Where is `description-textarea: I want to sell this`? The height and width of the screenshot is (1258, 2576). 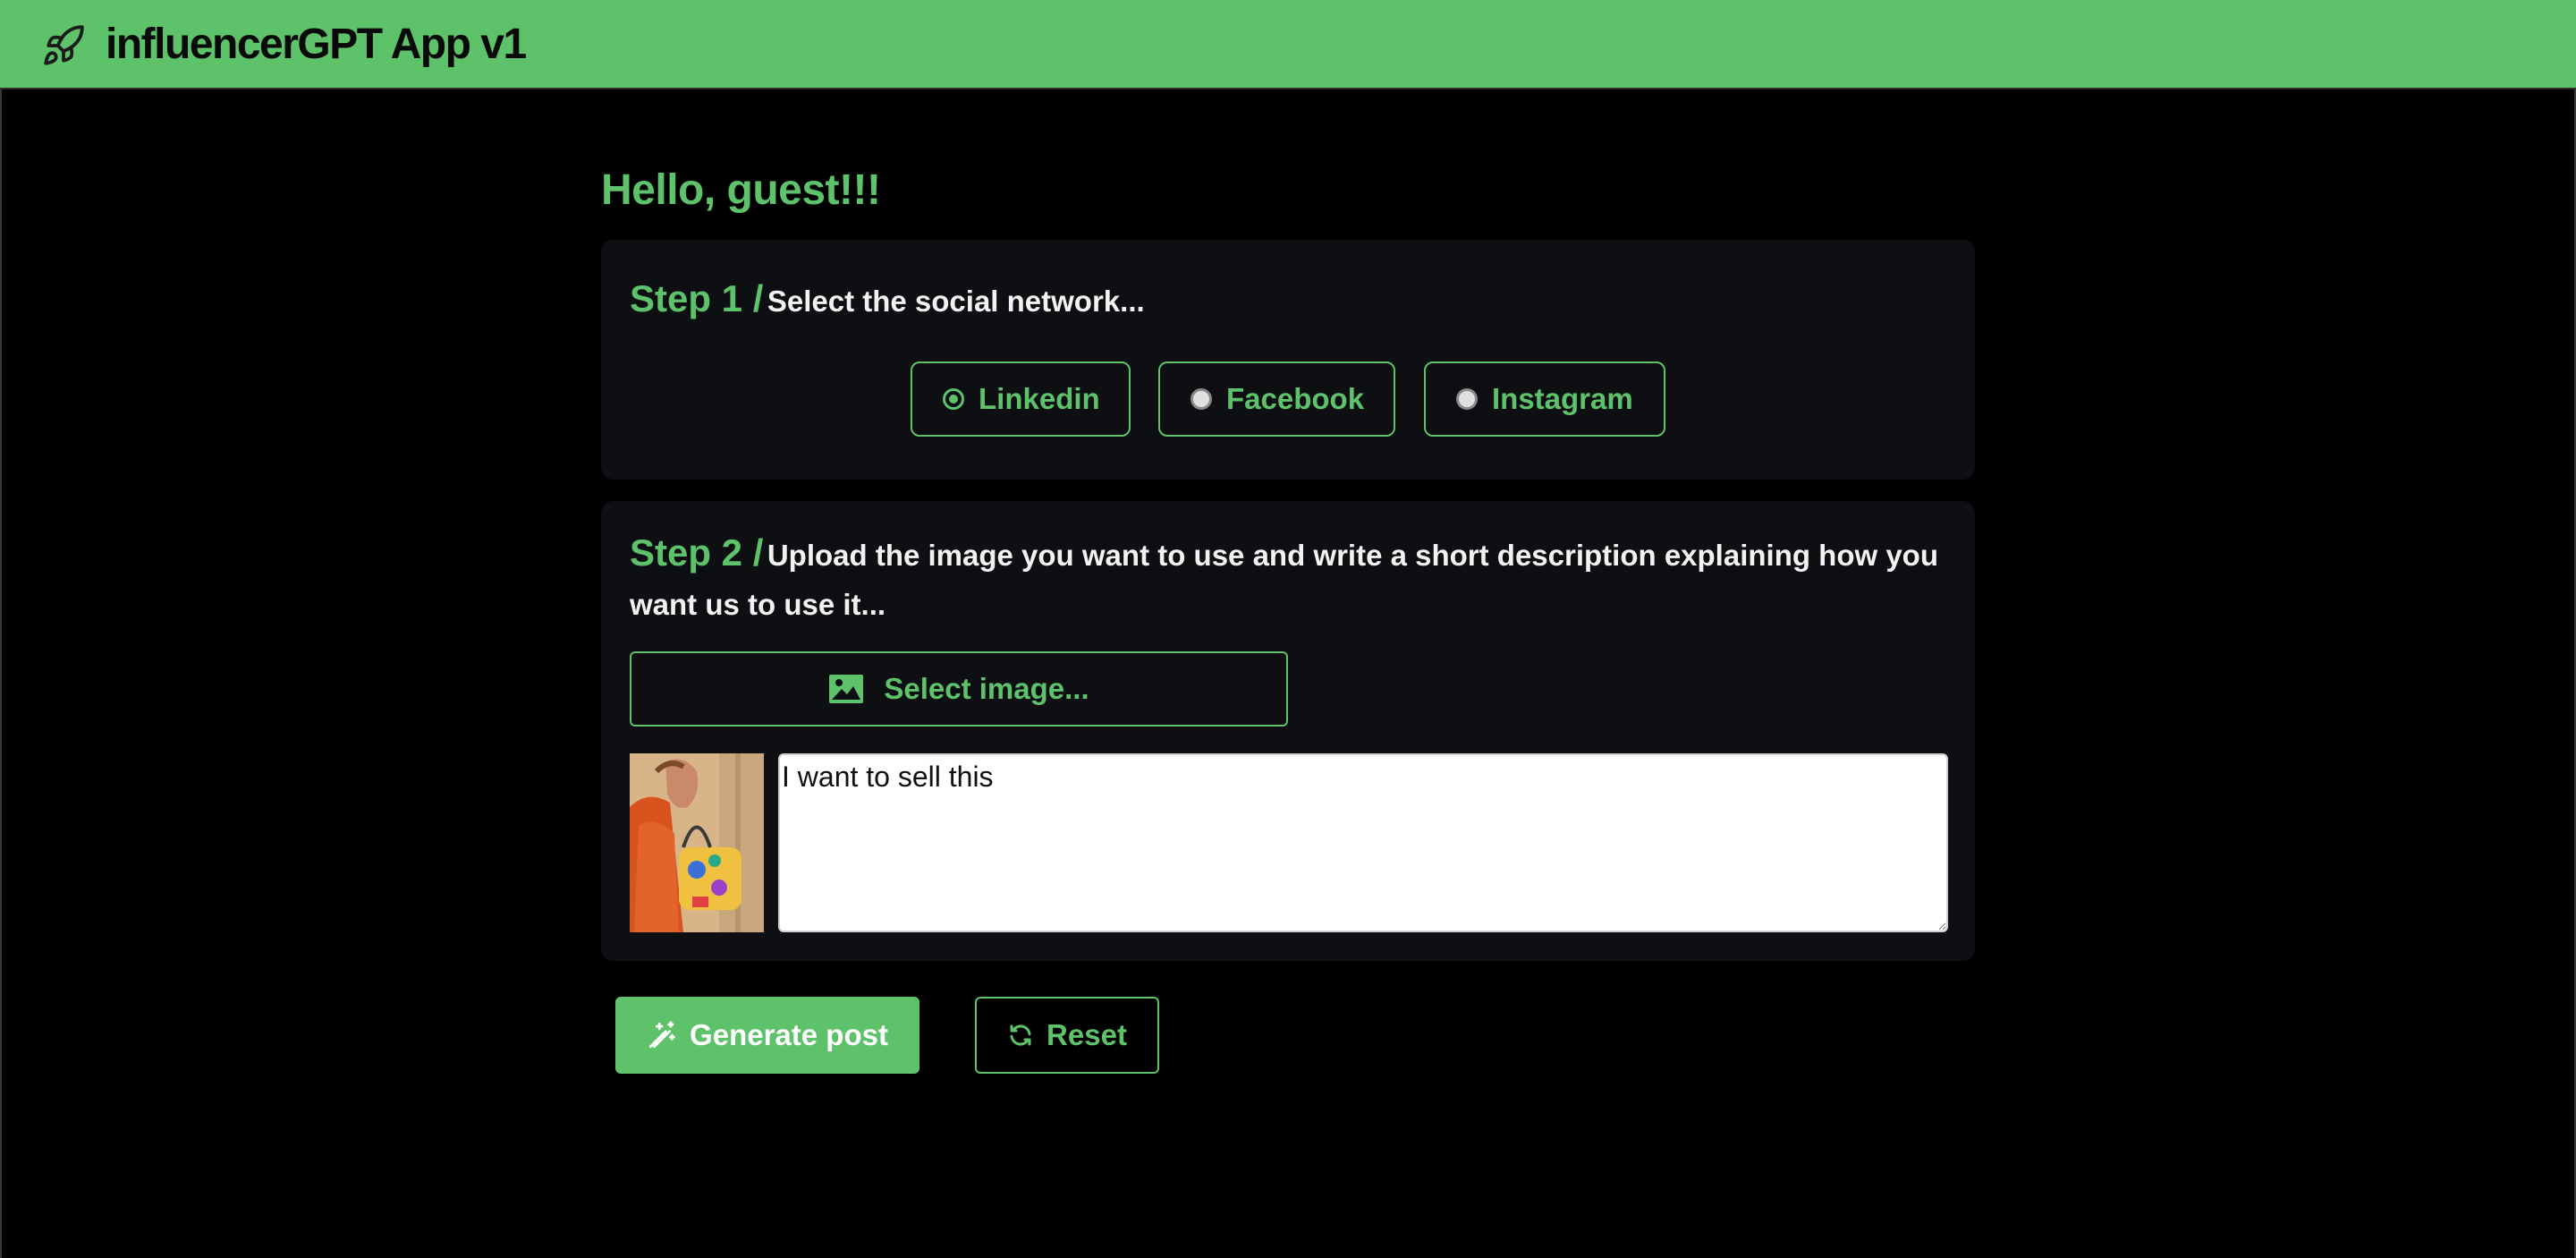 description-textarea: I want to sell this is located at coordinates (1363, 842).